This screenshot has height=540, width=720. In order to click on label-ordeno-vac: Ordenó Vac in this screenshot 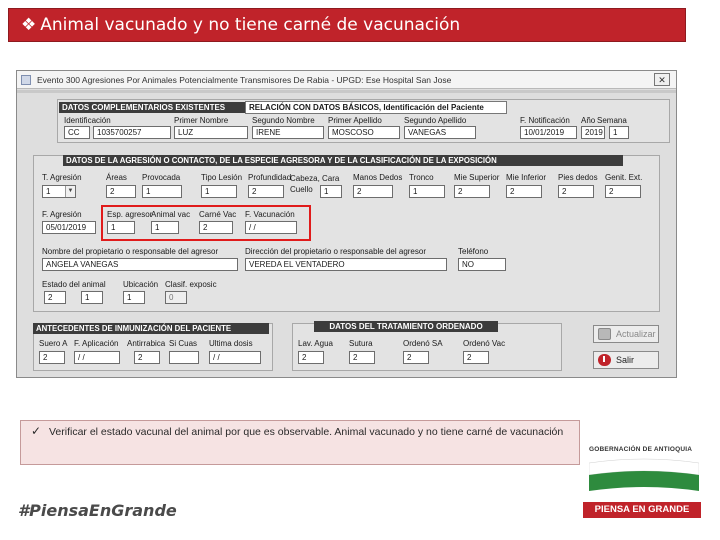, I will do `click(484, 343)`.